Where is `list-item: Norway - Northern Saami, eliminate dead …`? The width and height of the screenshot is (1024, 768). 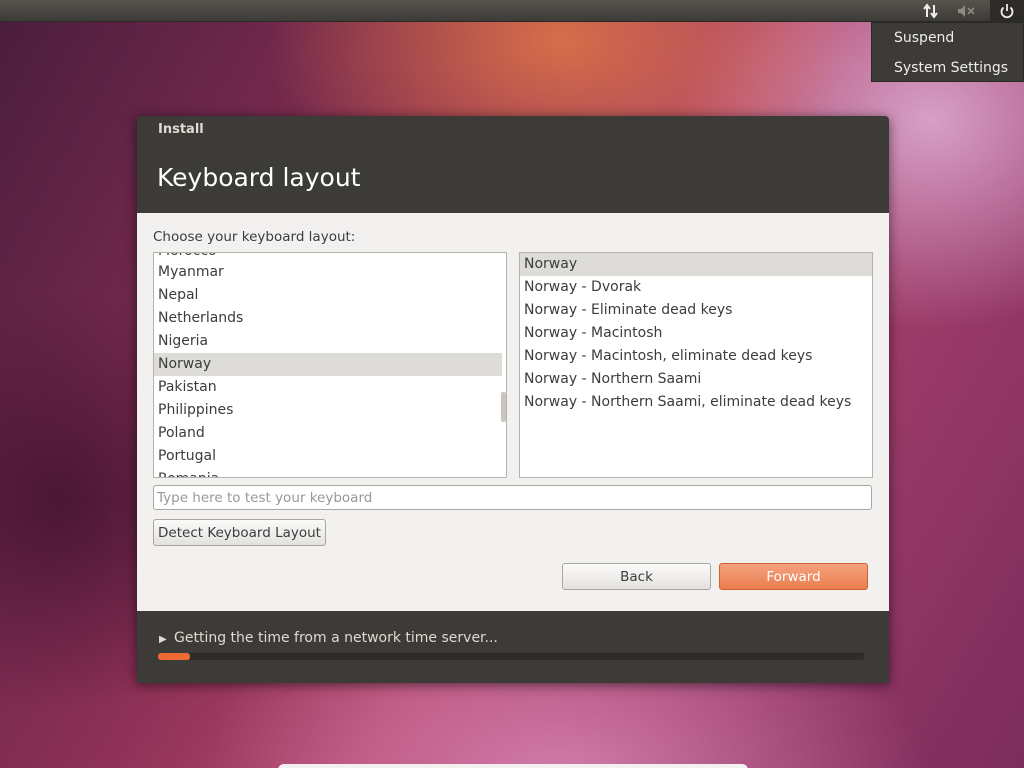 list-item: Norway - Northern Saami, eliminate dead … is located at coordinates (696, 402).